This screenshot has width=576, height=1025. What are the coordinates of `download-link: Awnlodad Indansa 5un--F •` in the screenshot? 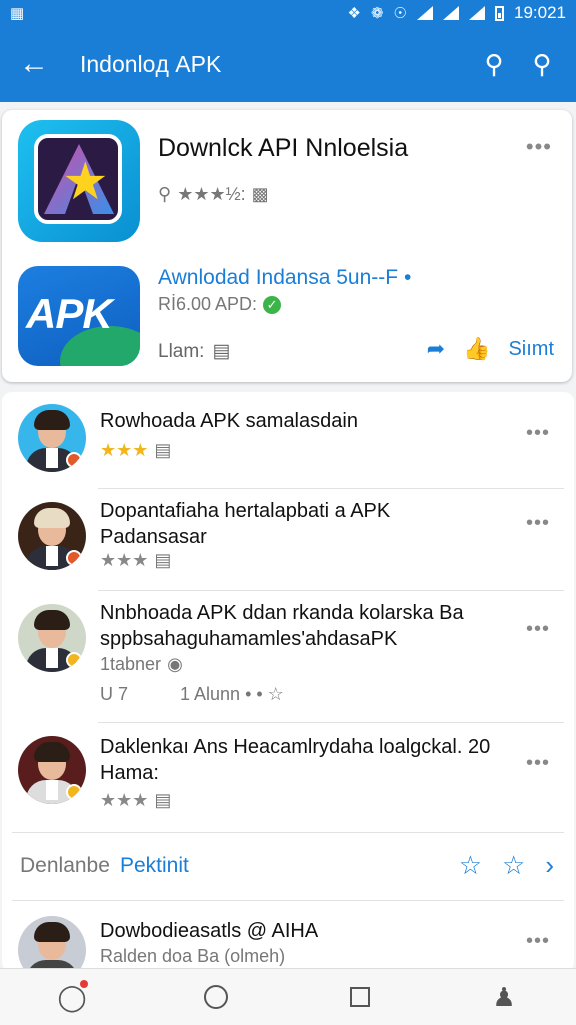 It's located at (284, 278).